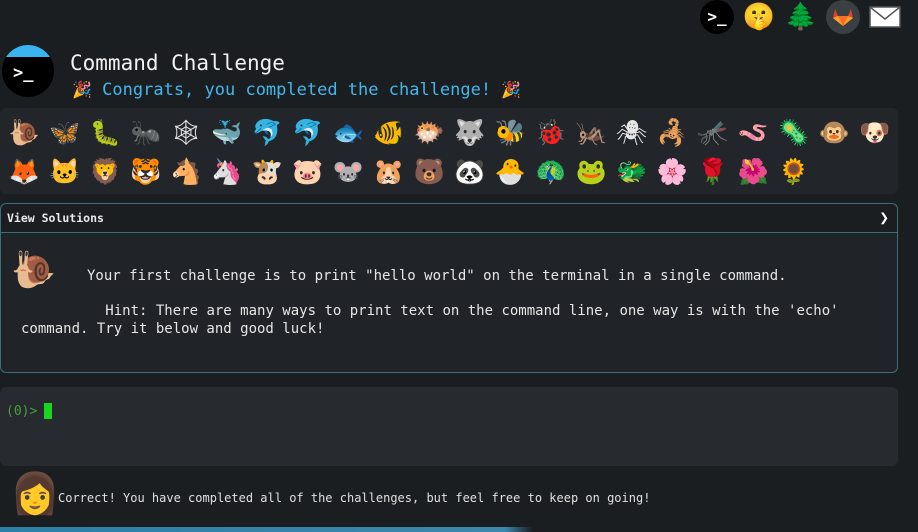 Image resolution: width=918 pixels, height=532 pixels. Describe the element at coordinates (834, 132) in the screenshot. I see `challenge-animal-icon: 🐵` at that location.